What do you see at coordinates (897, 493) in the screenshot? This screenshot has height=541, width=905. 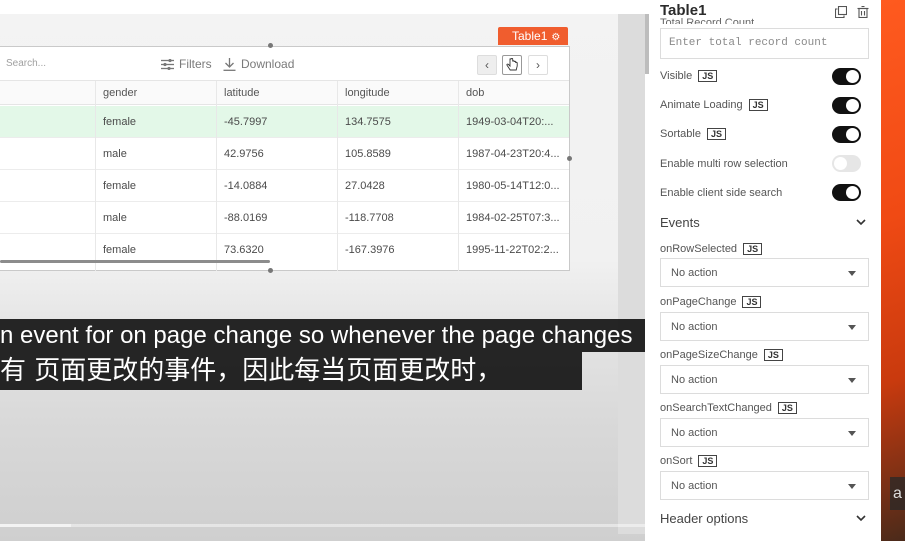 I see `corner-watermark: a` at bounding box center [897, 493].